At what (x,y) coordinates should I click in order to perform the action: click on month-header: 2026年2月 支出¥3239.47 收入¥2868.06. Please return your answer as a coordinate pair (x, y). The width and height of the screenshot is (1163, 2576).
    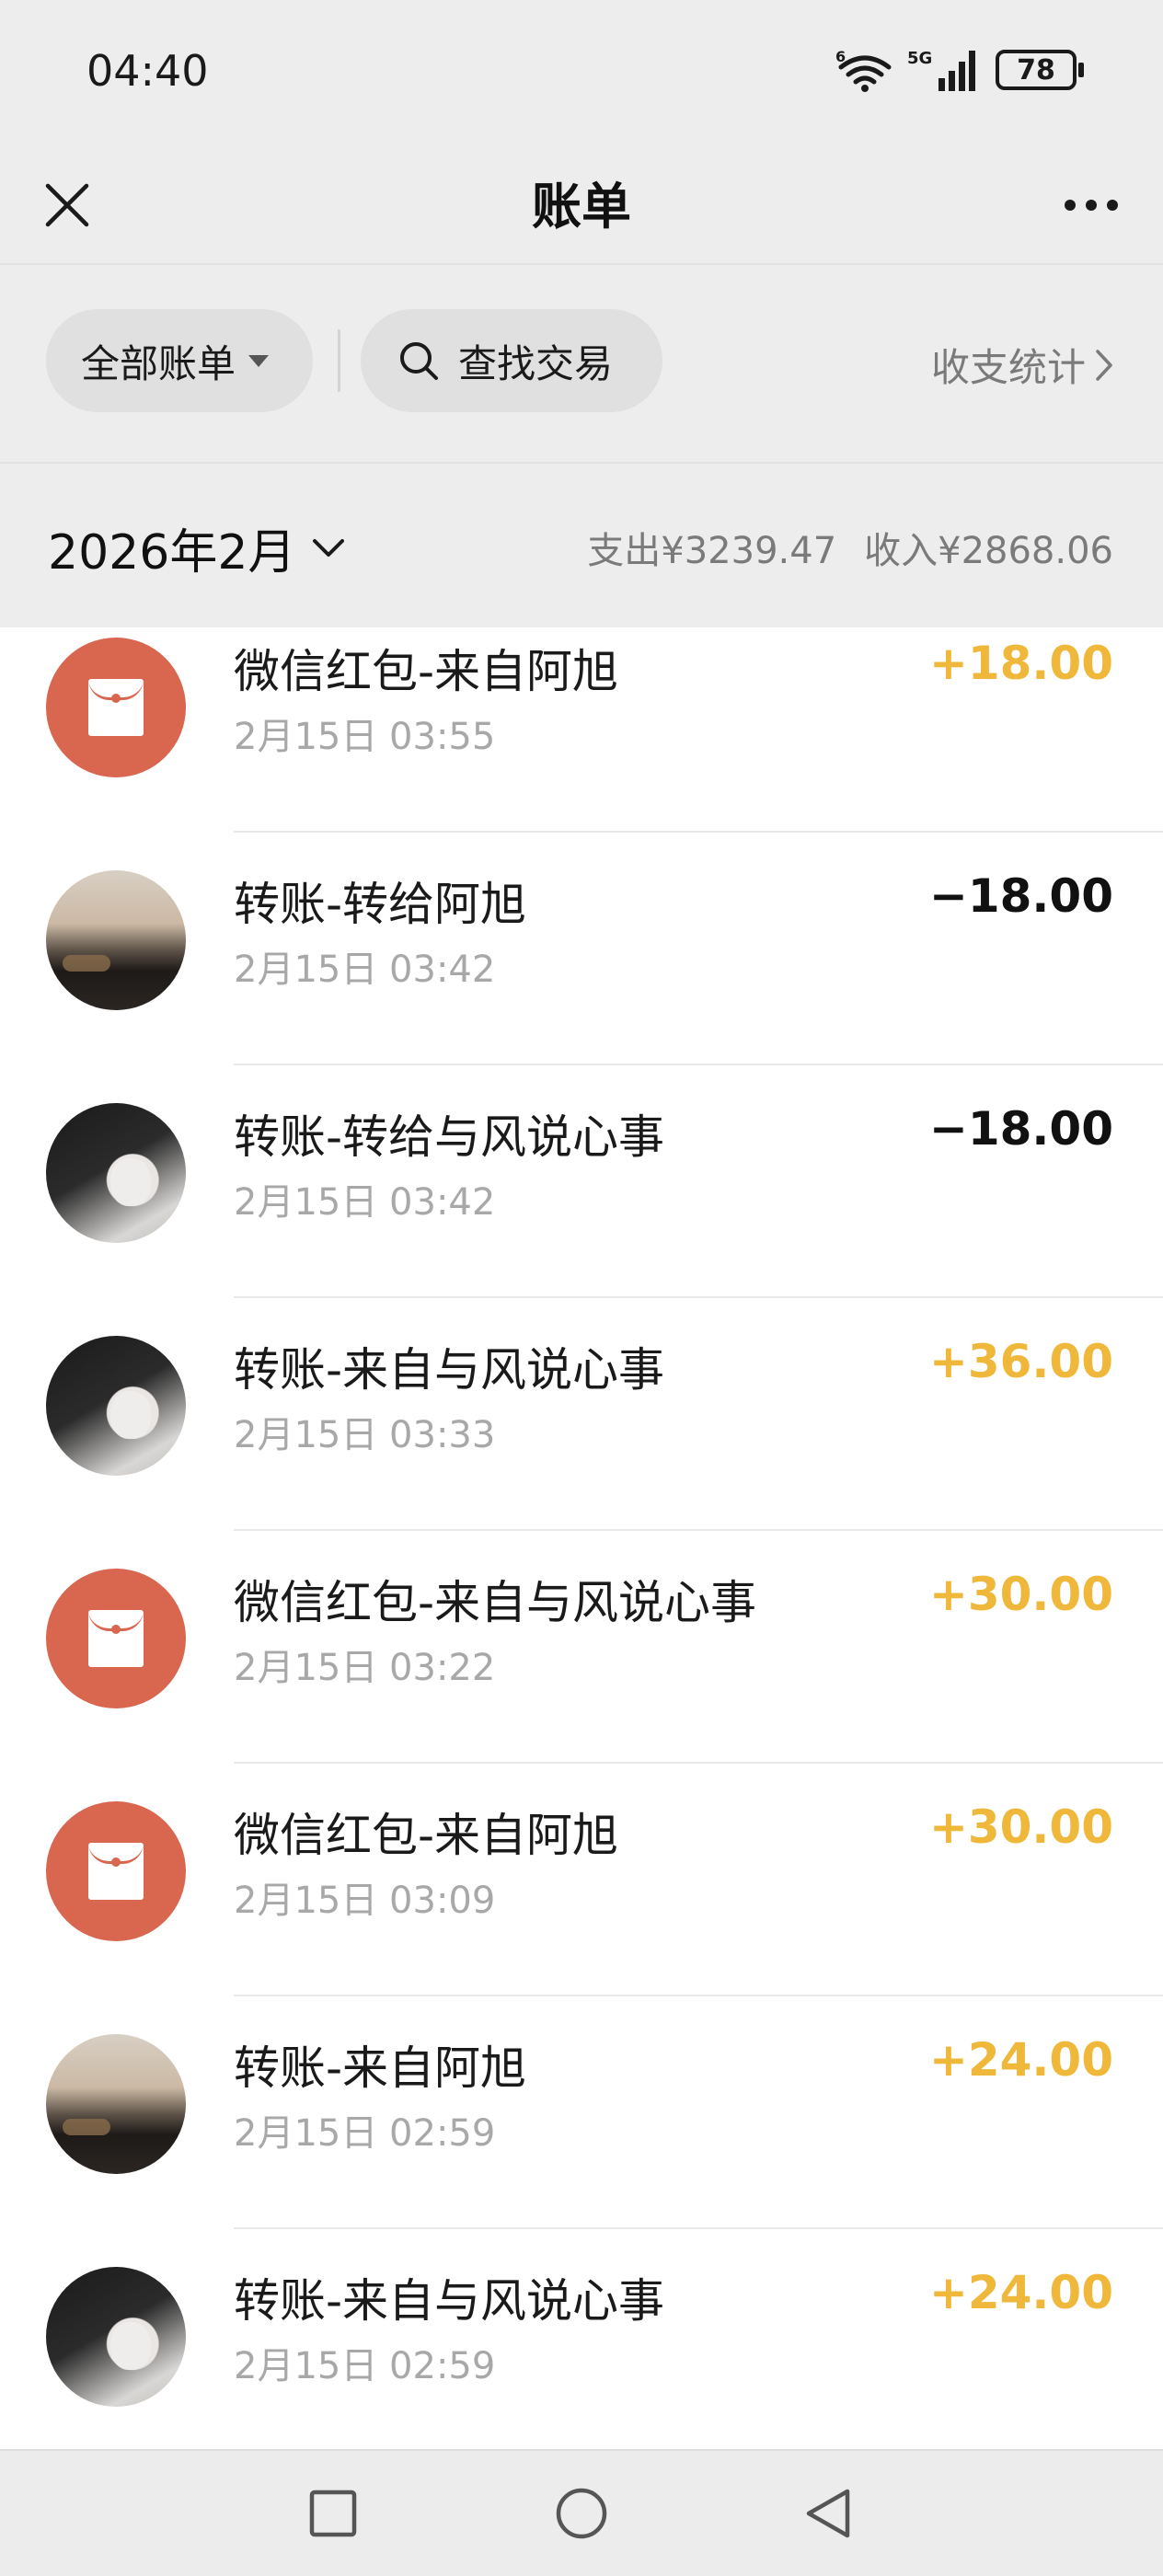
    Looking at the image, I should click on (581, 544).